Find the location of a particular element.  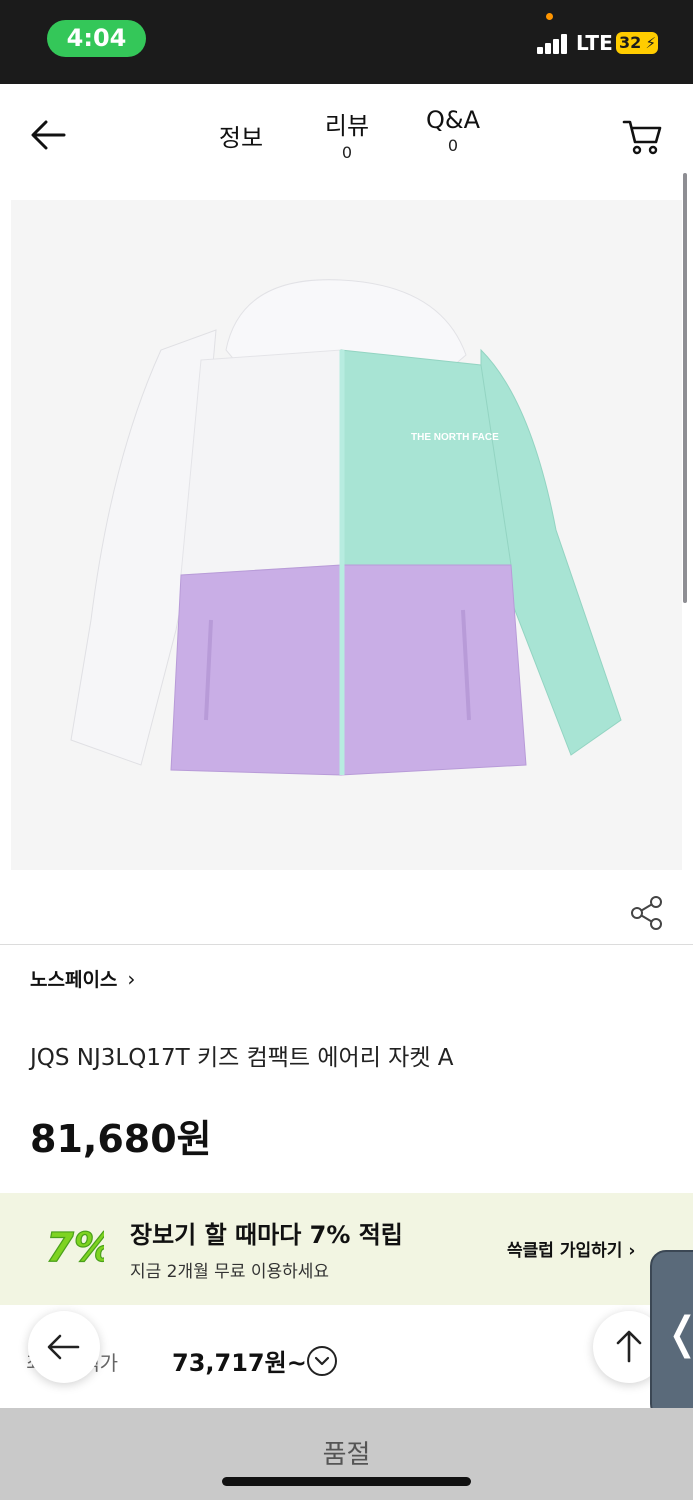

side-drawer-handle: ❬ is located at coordinates (671, 1335).